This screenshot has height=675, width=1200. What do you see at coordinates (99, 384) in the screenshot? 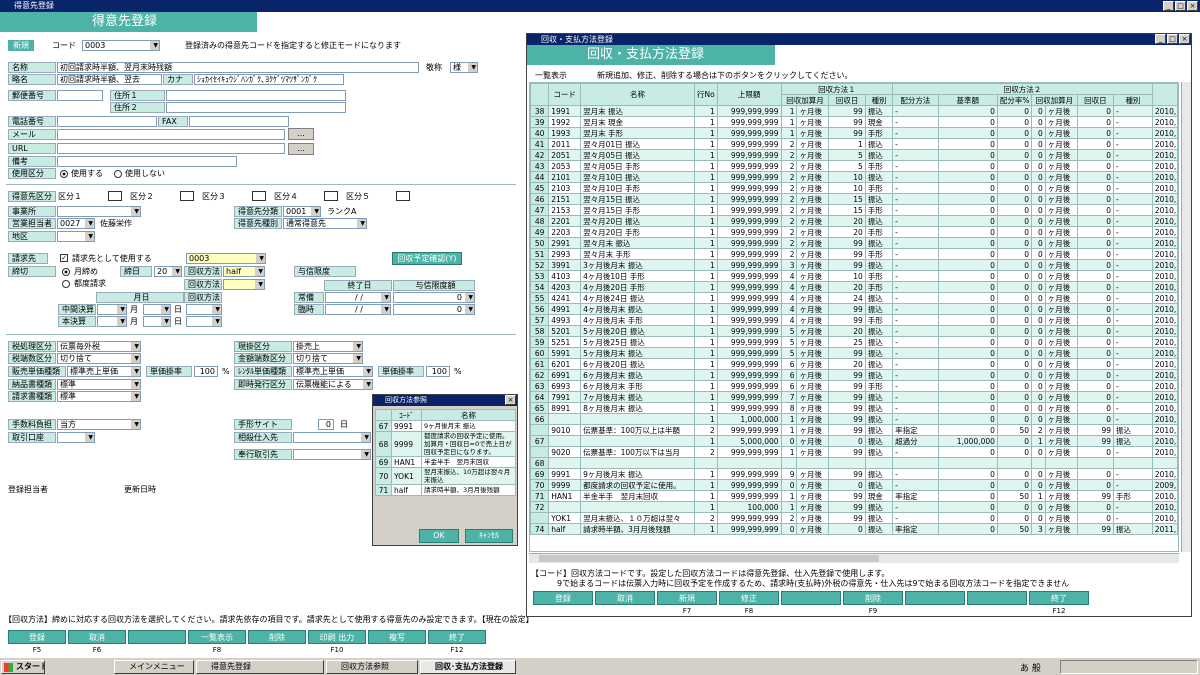
I see `delivery-select: 標準 ▼` at bounding box center [99, 384].